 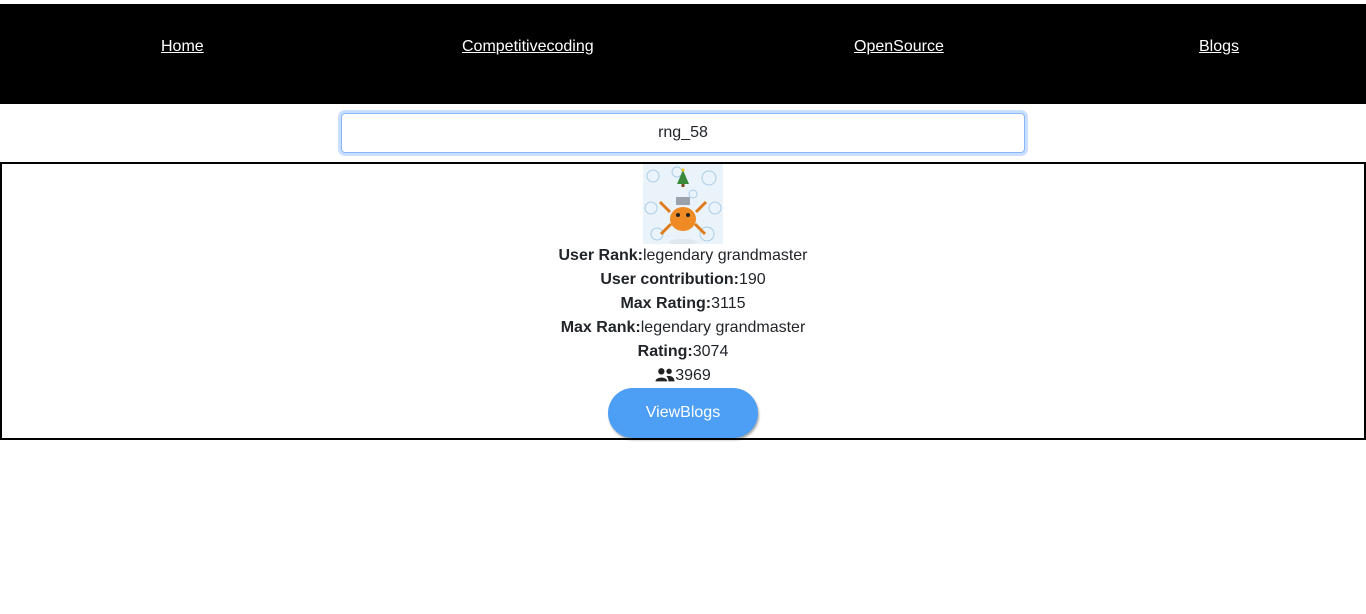 What do you see at coordinates (666, 303) in the screenshot?
I see `max-rating-label: Max Rating:` at bounding box center [666, 303].